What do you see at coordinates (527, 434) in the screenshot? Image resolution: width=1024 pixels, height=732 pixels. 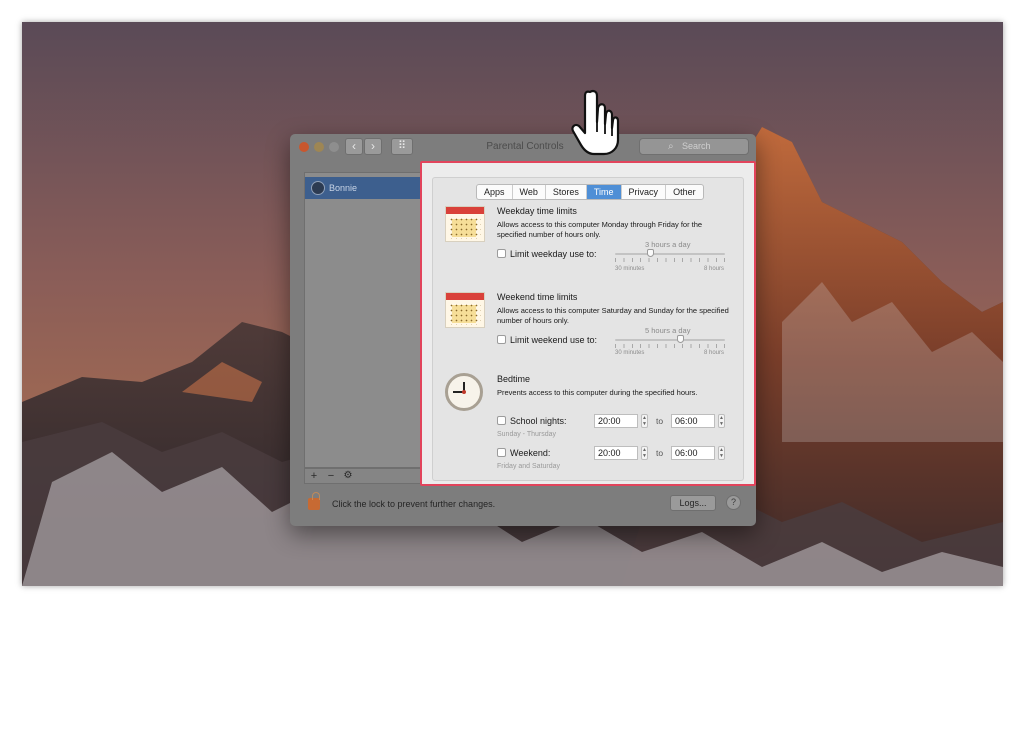 I see `school-nights-days: Sunday - Thursday` at bounding box center [527, 434].